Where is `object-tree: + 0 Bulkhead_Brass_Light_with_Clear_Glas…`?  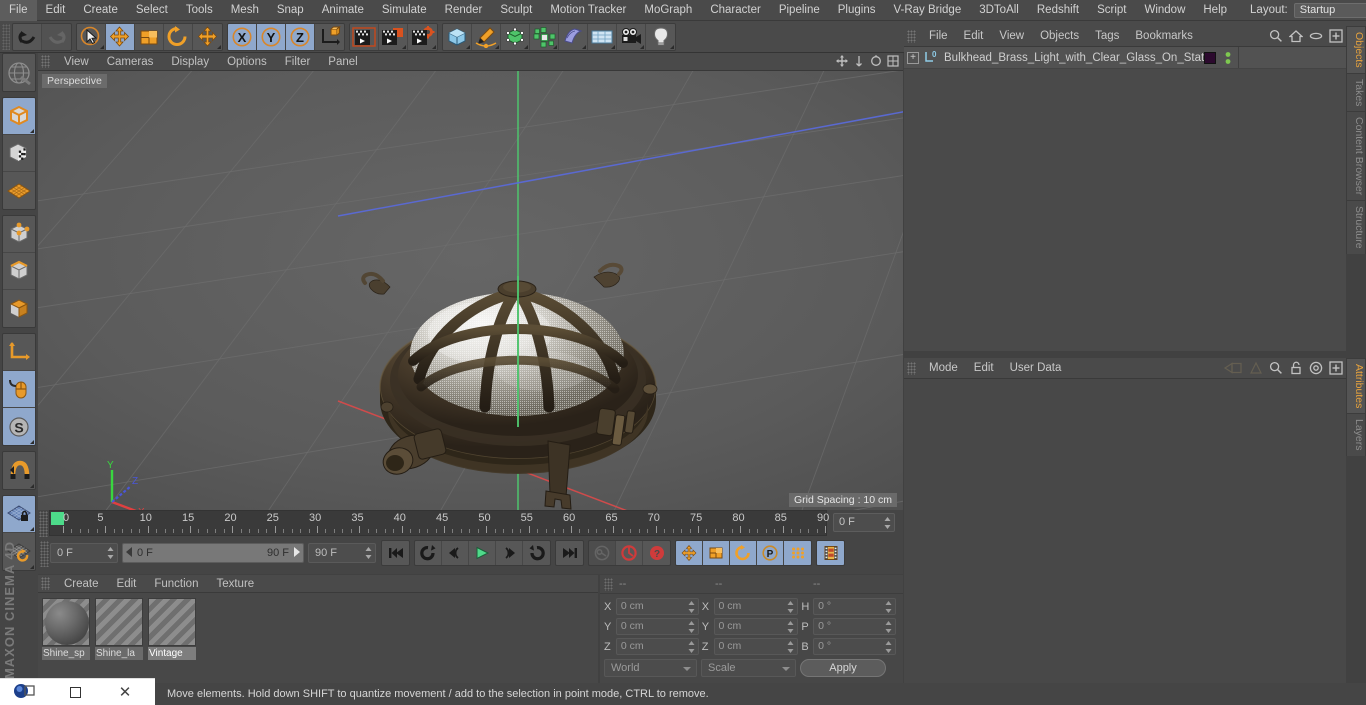
object-tree: + 0 Bulkhead_Brass_Light_with_Clear_Glas… is located at coordinates (1125, 199).